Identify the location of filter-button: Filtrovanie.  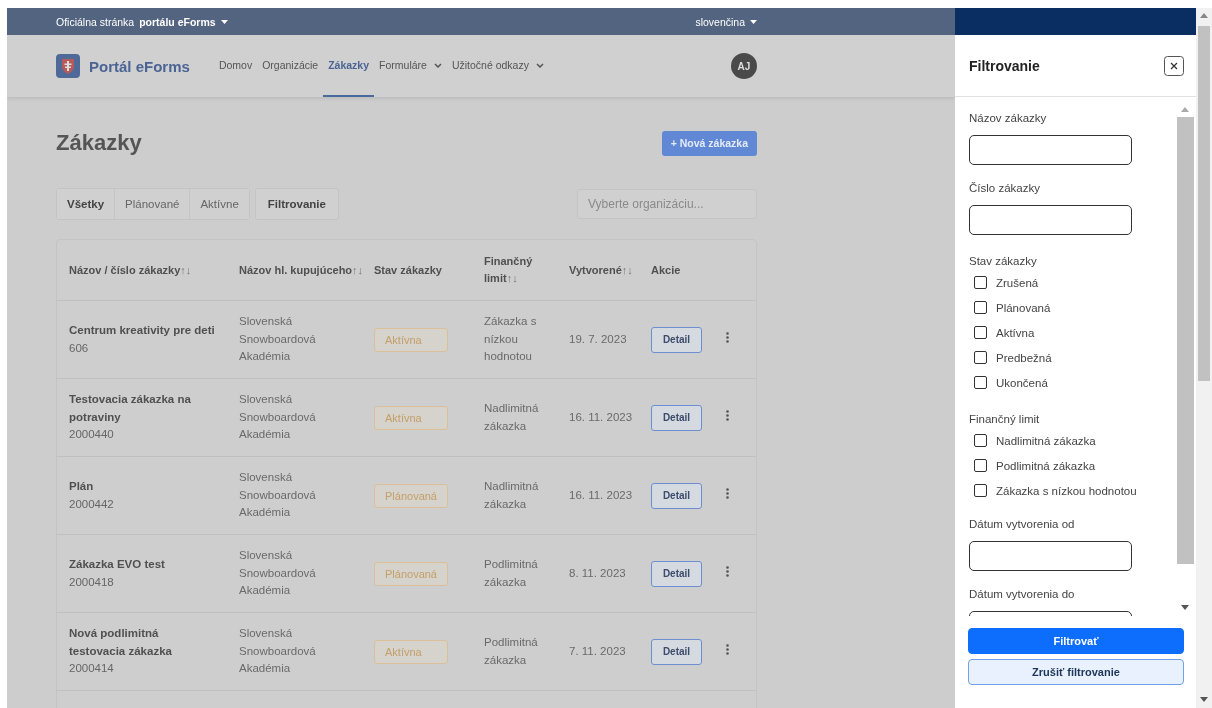
(296, 204).